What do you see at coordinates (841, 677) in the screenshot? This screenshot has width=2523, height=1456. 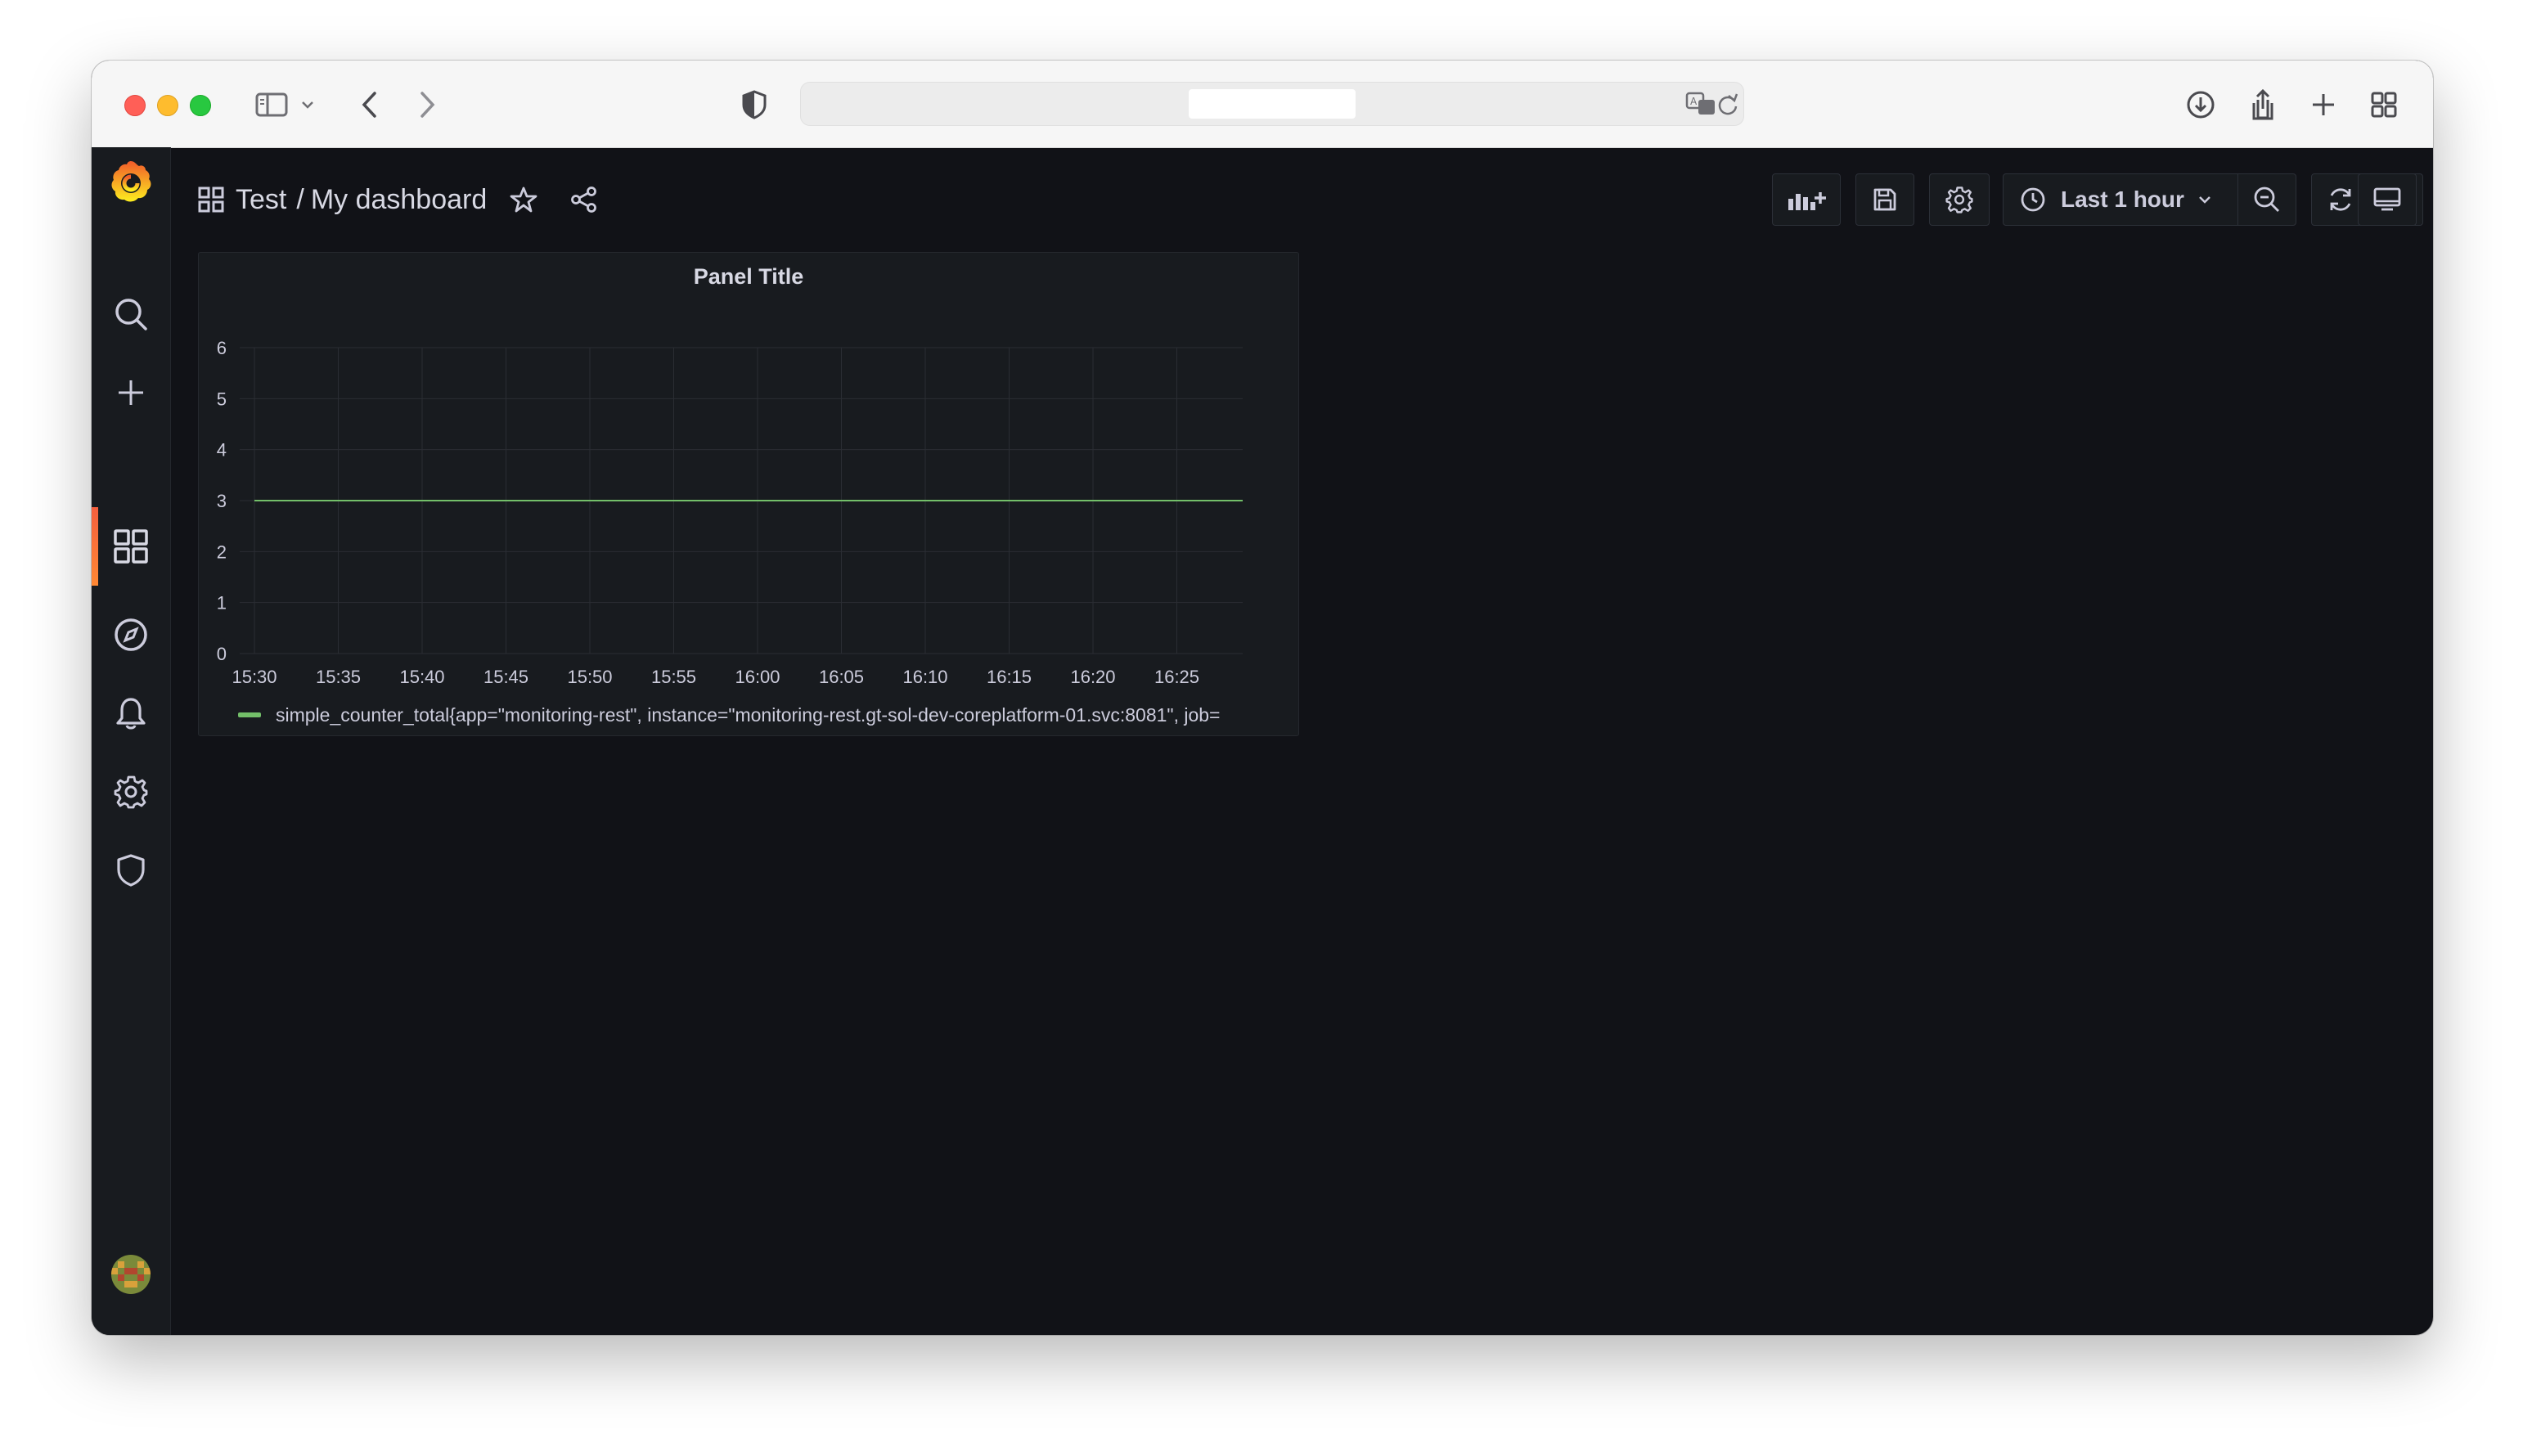 I see `x-tick-label: 16:05` at bounding box center [841, 677].